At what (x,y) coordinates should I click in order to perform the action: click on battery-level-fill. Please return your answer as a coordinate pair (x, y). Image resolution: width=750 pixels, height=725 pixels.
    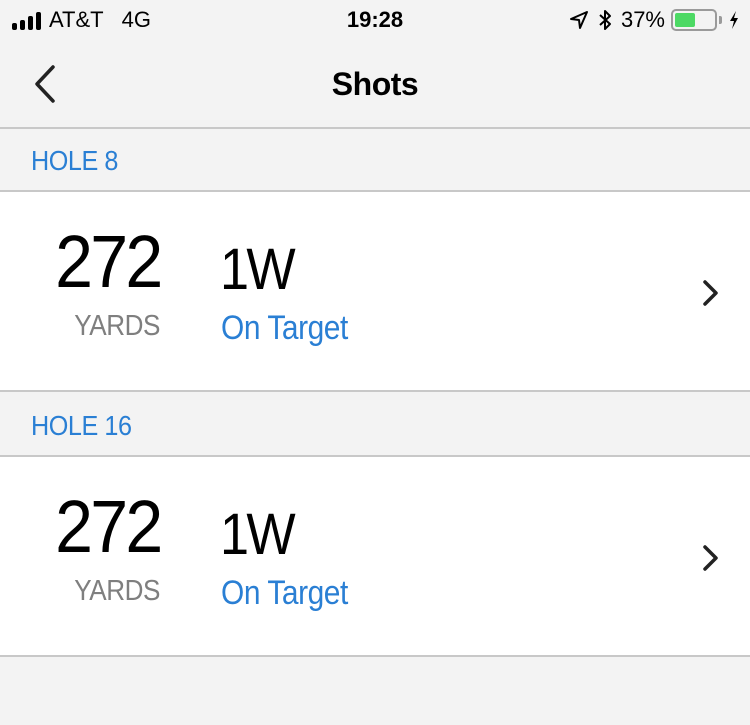
    Looking at the image, I should click on (685, 20).